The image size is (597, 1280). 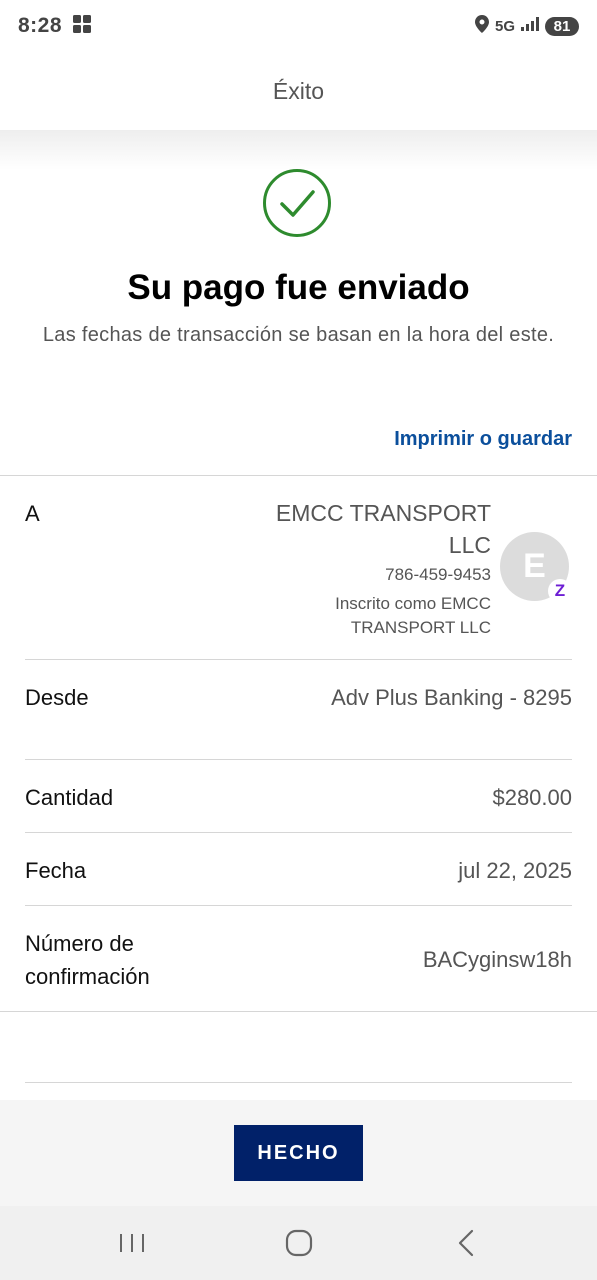 I want to click on from-label: Desde, so click(x=57, y=697).